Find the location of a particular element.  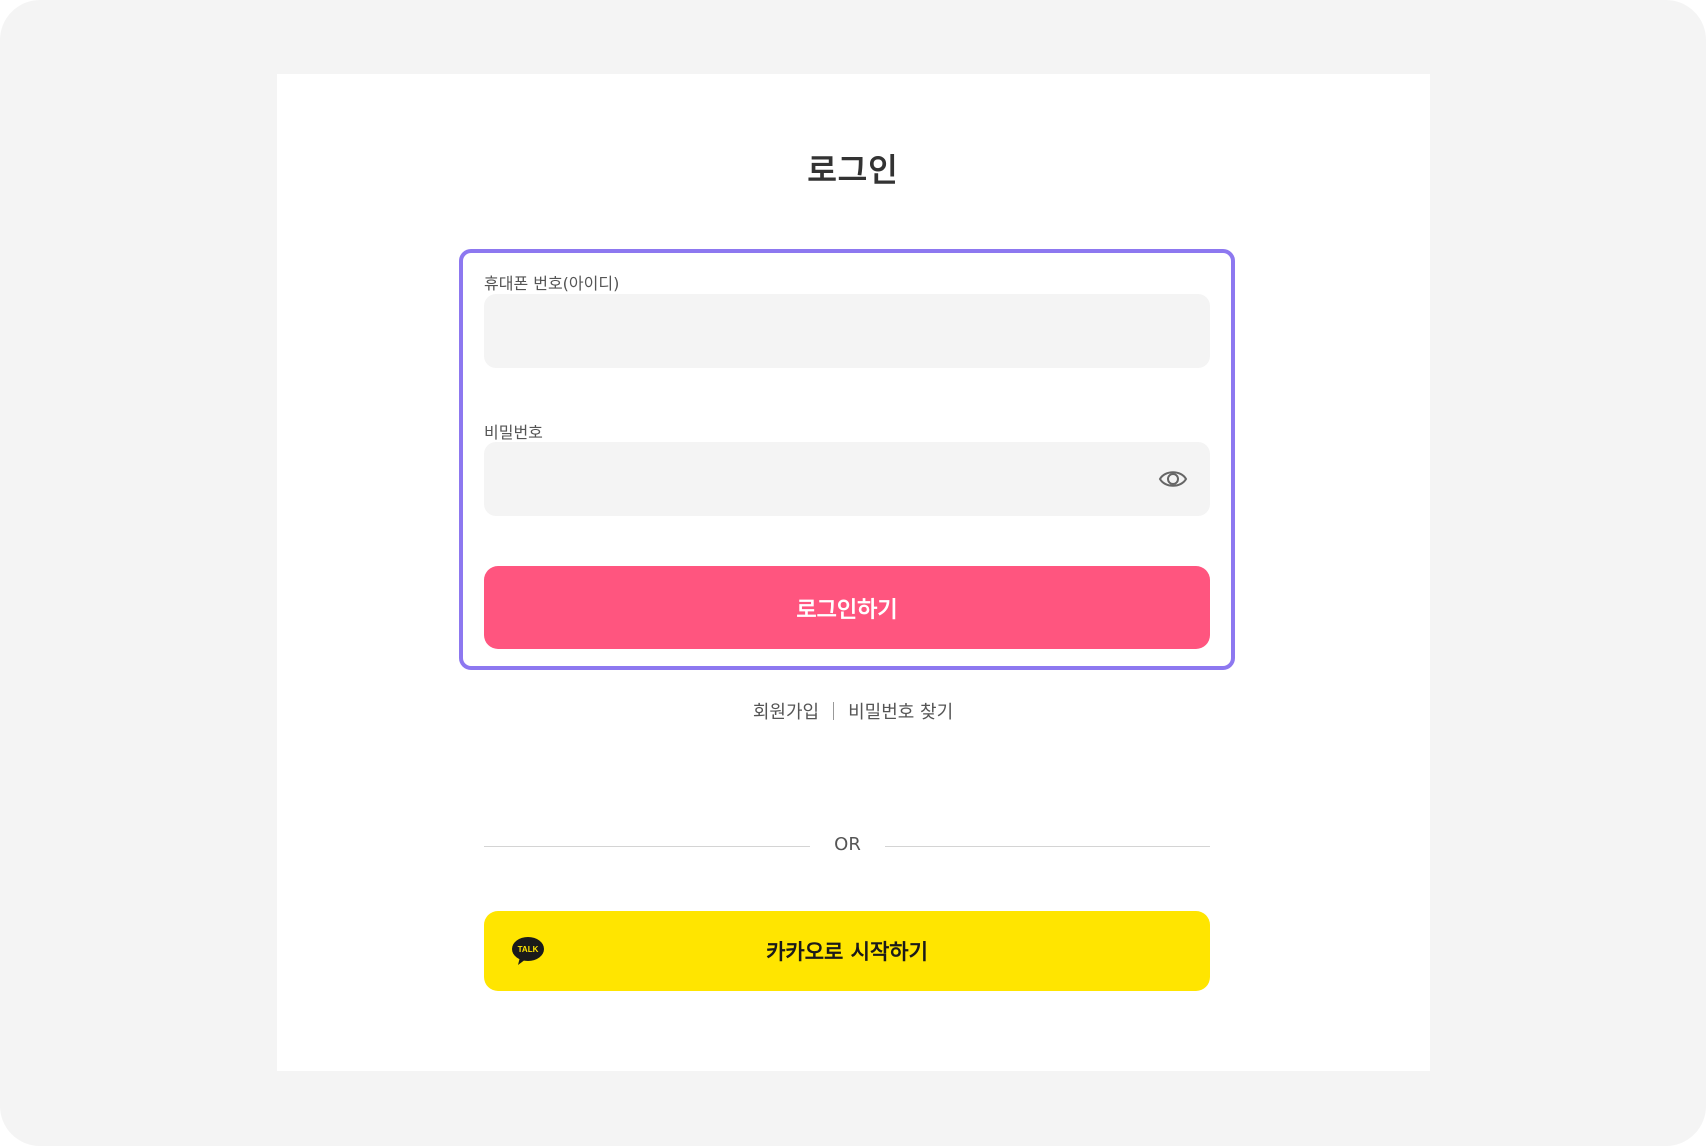

login-button-label: 로그인하기 is located at coordinates (847, 610).